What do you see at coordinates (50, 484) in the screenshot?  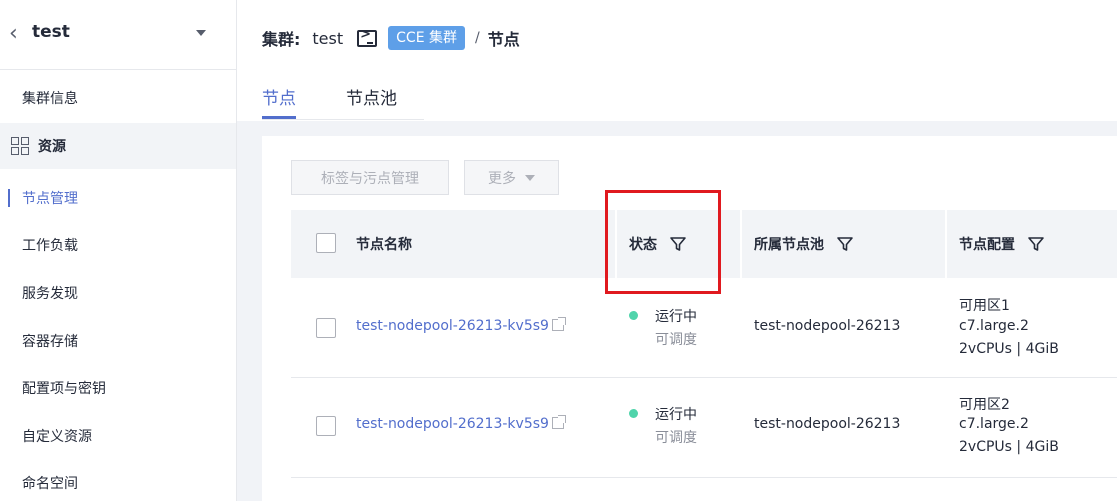 I see `sidebar-item-label: 命名空间` at bounding box center [50, 484].